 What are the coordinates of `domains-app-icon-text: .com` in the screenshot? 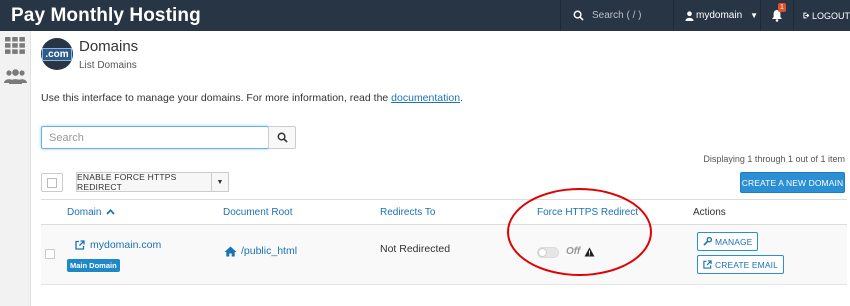 It's located at (57, 54).